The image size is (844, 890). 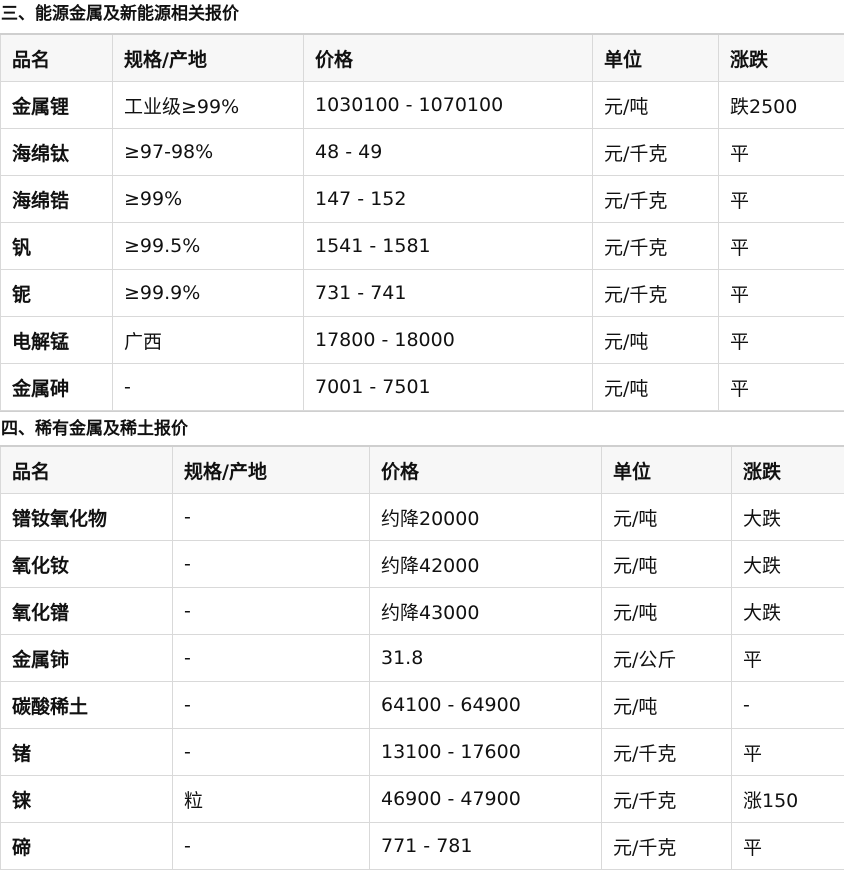 What do you see at coordinates (448, 246) in the screenshot?
I see `cell-price: 1541 - 1581` at bounding box center [448, 246].